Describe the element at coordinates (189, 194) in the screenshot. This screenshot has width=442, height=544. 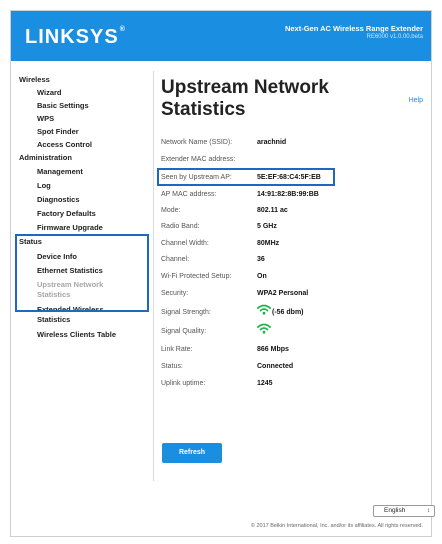
I see `ap-mac-label: AP MAC address:` at that location.